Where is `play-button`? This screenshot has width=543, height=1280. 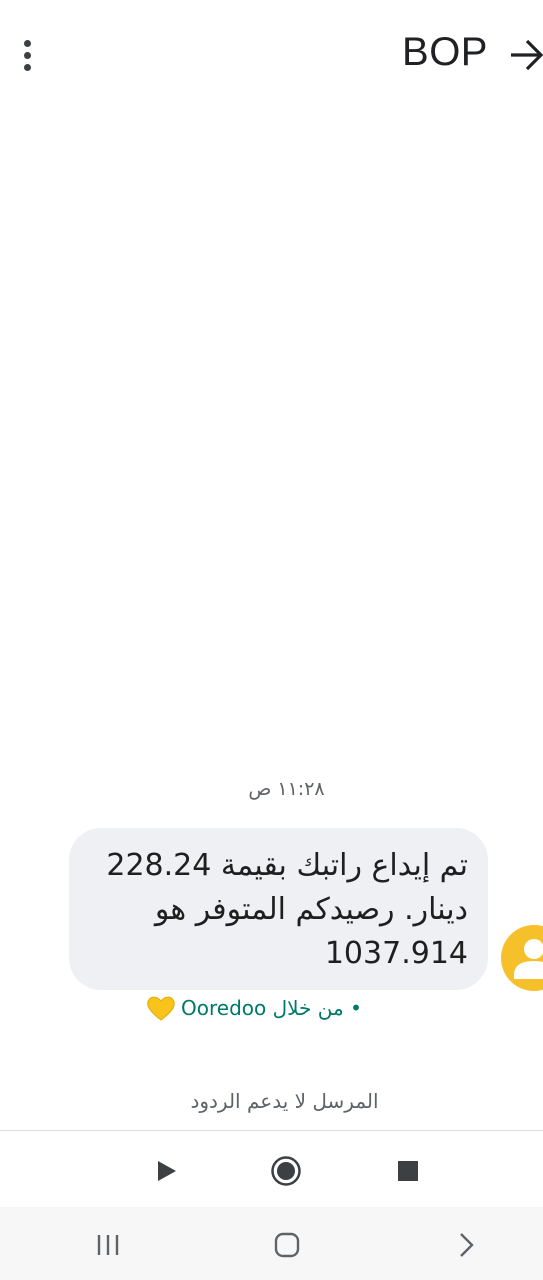 play-button is located at coordinates (166, 1171).